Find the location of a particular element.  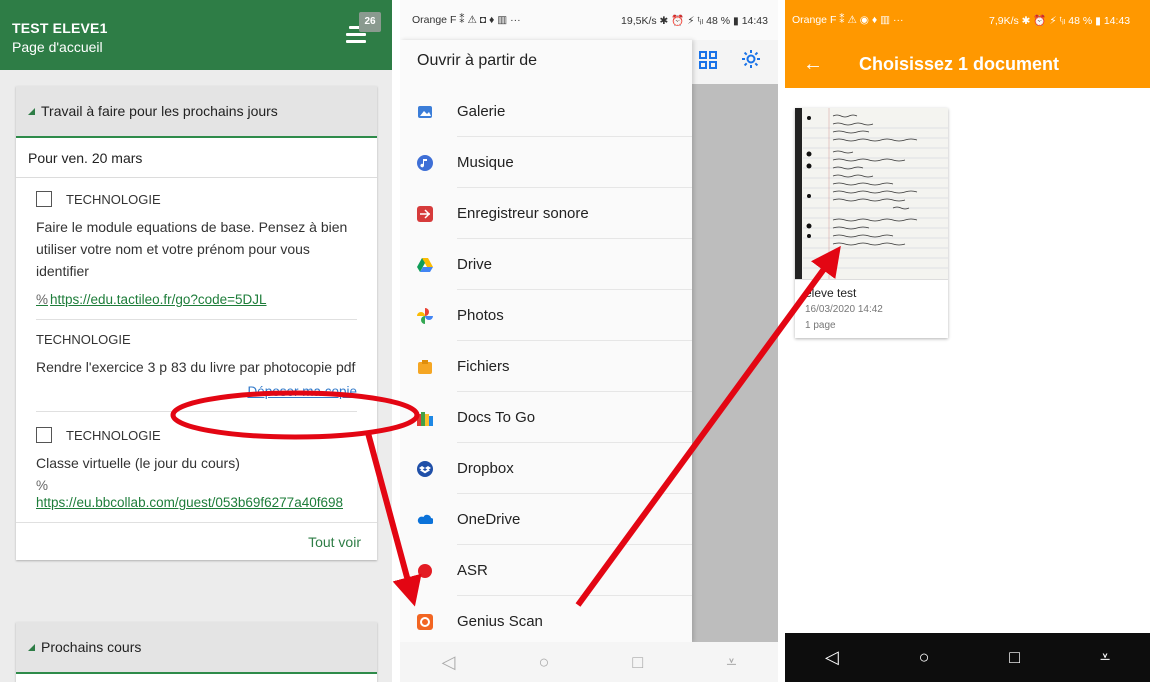

docs-to-go-icon is located at coordinates (425, 418).